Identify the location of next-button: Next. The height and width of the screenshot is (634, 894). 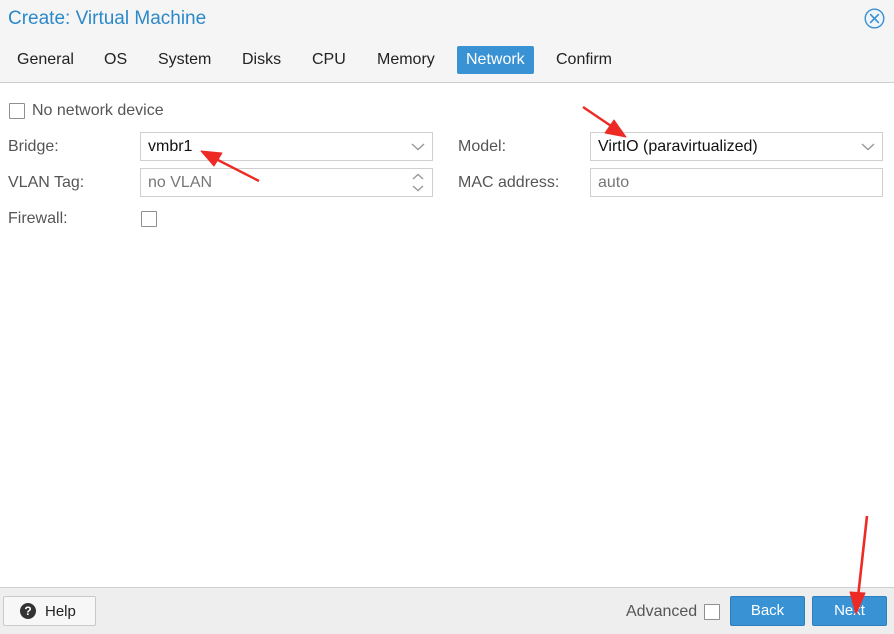
(849, 611).